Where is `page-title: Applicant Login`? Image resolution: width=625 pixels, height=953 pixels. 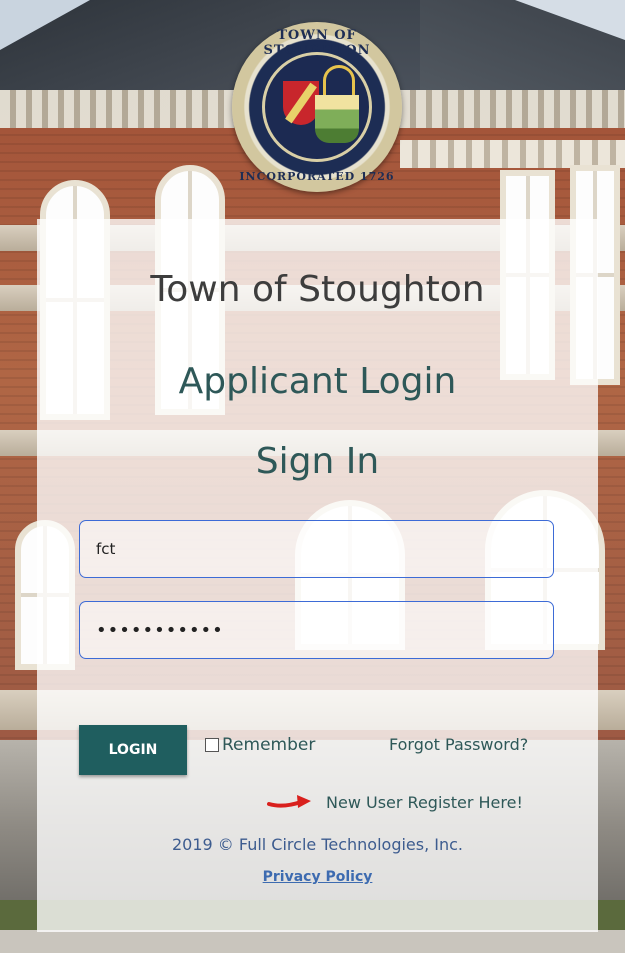
page-title: Applicant Login is located at coordinates (317, 381).